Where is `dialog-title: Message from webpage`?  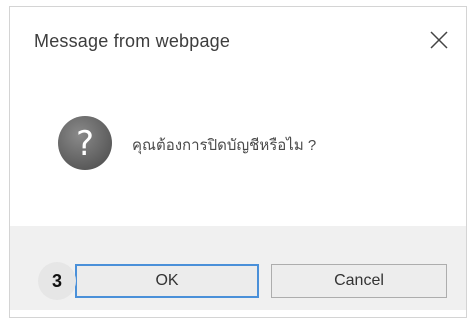 dialog-title: Message from webpage is located at coordinates (132, 41).